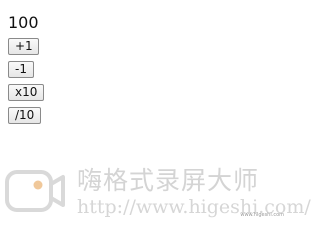  Describe the element at coordinates (24, 115) in the screenshot. I see `divide-ten-button: /10` at that location.